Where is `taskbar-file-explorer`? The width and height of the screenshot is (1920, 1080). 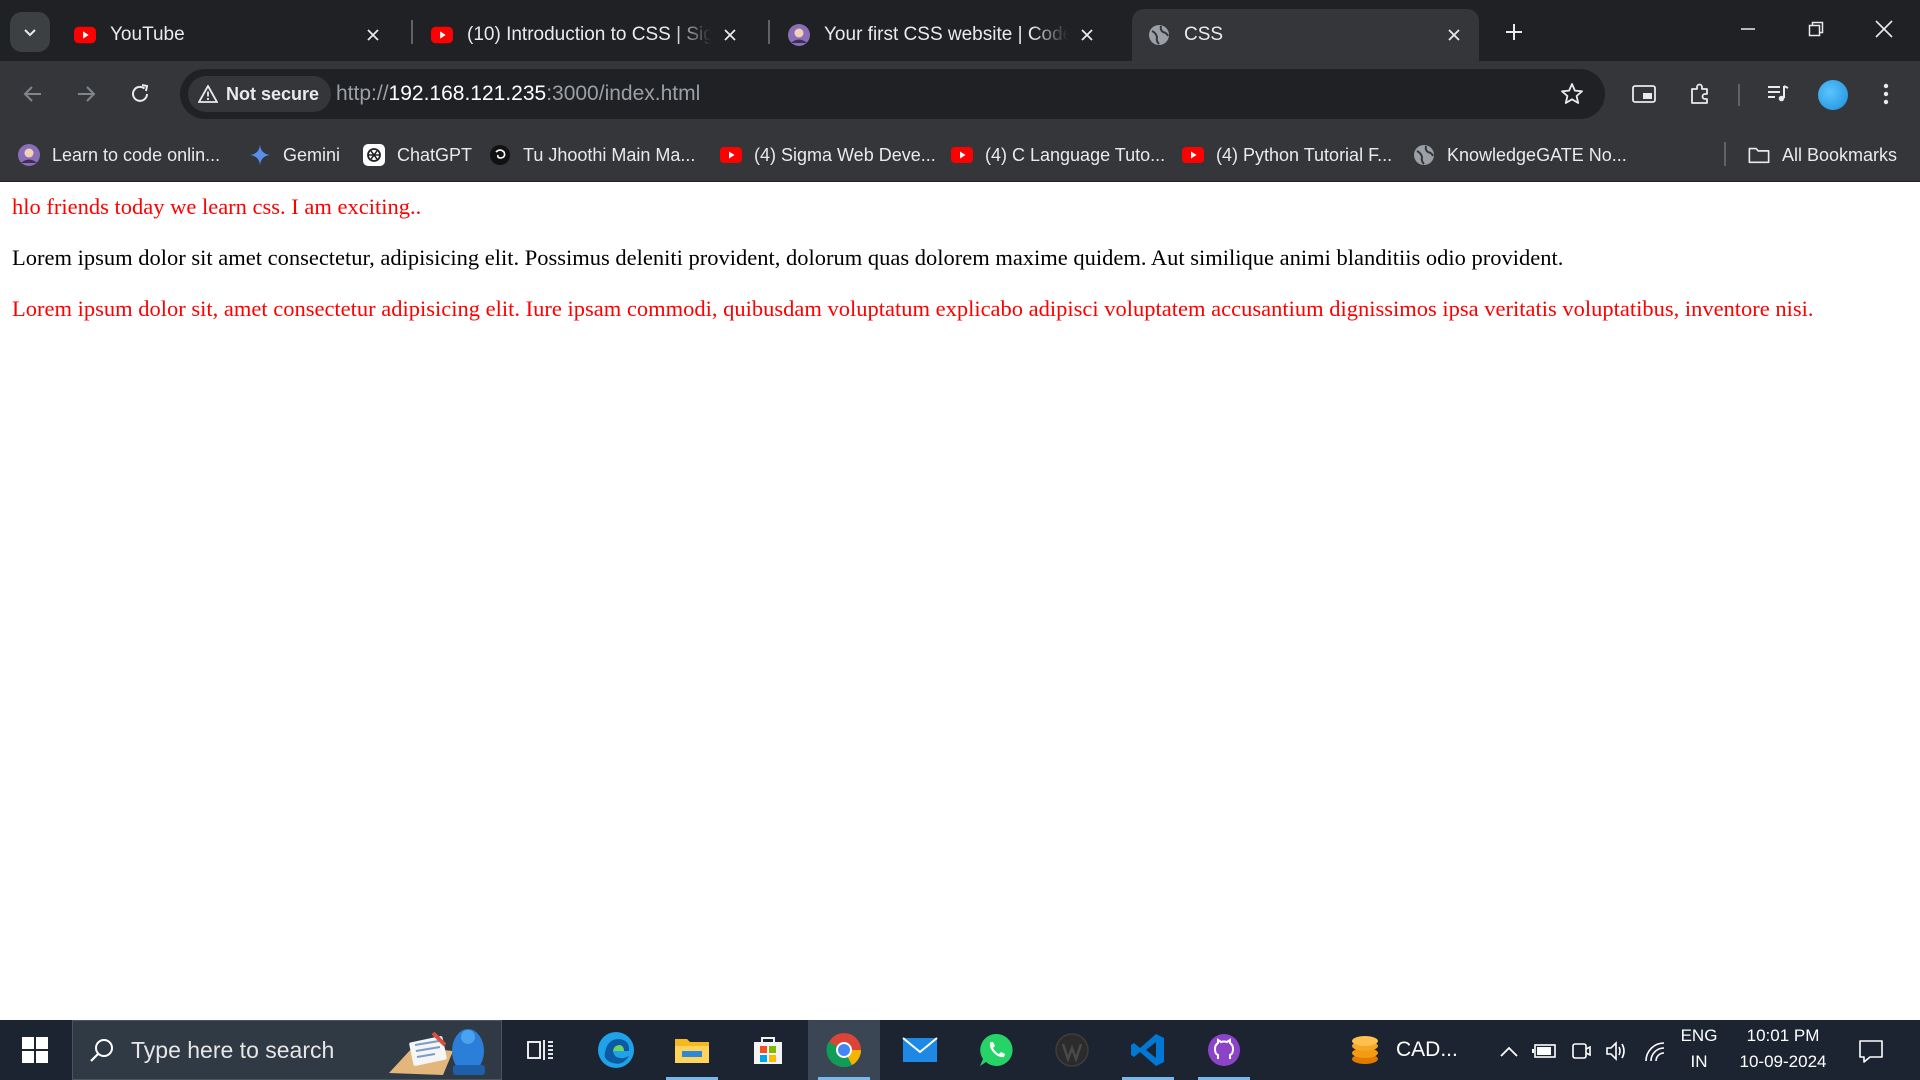 taskbar-file-explorer is located at coordinates (692, 1050).